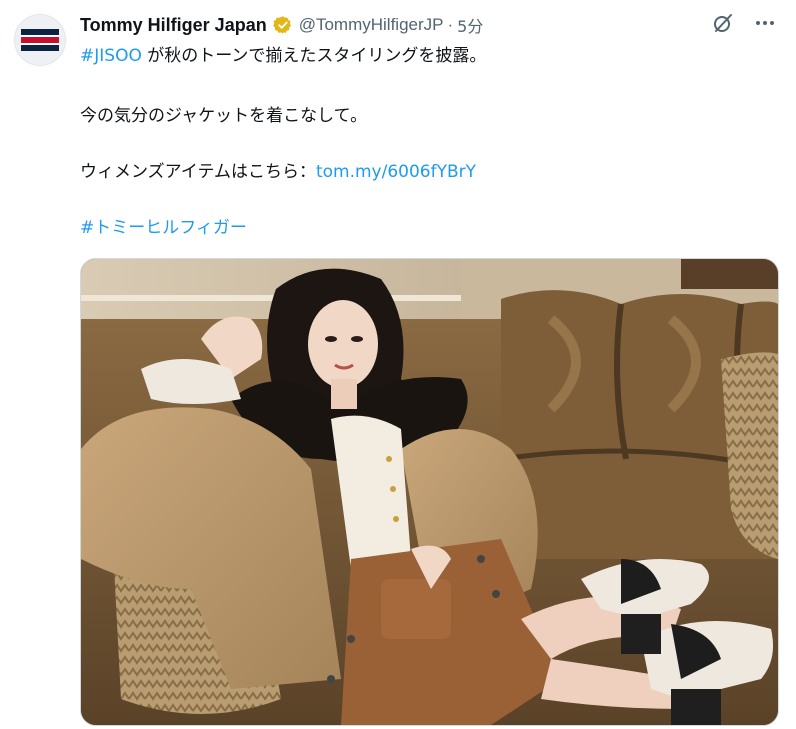 The height and width of the screenshot is (729, 796). Describe the element at coordinates (173, 25) in the screenshot. I see `author-name: Tommy Hilfiger Japan` at that location.